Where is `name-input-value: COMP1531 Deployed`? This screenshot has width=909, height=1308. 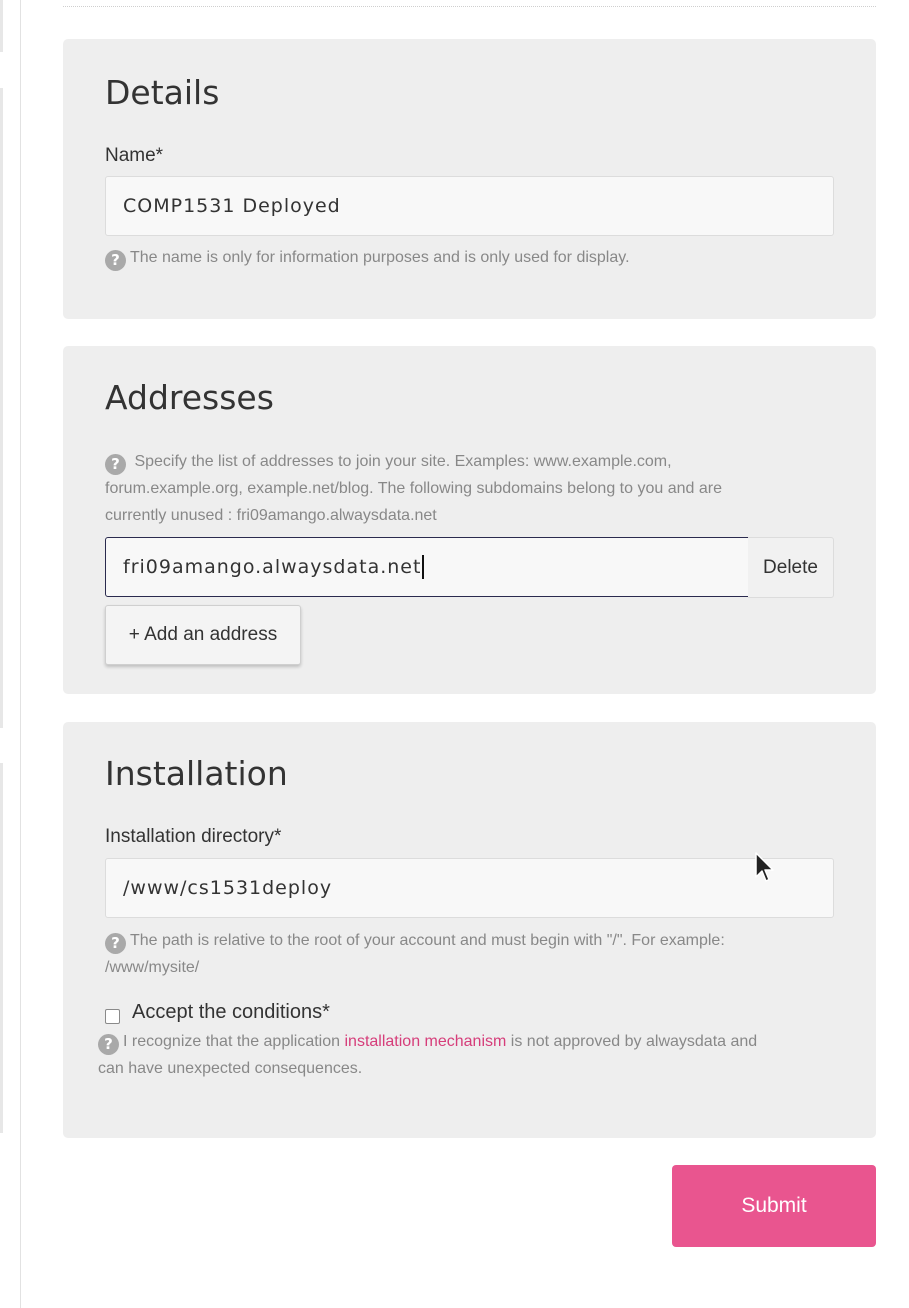
name-input-value: COMP1531 Deployed is located at coordinates (232, 206).